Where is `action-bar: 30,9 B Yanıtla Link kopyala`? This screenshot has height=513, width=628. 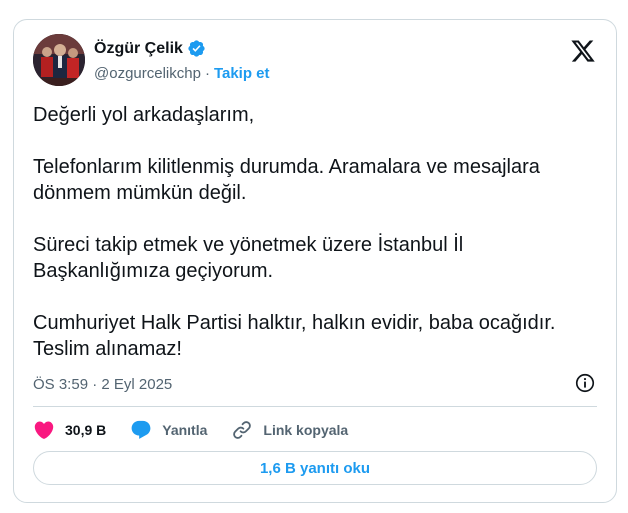
action-bar: 30,9 B Yanıtla Link kopyala is located at coordinates (202, 430).